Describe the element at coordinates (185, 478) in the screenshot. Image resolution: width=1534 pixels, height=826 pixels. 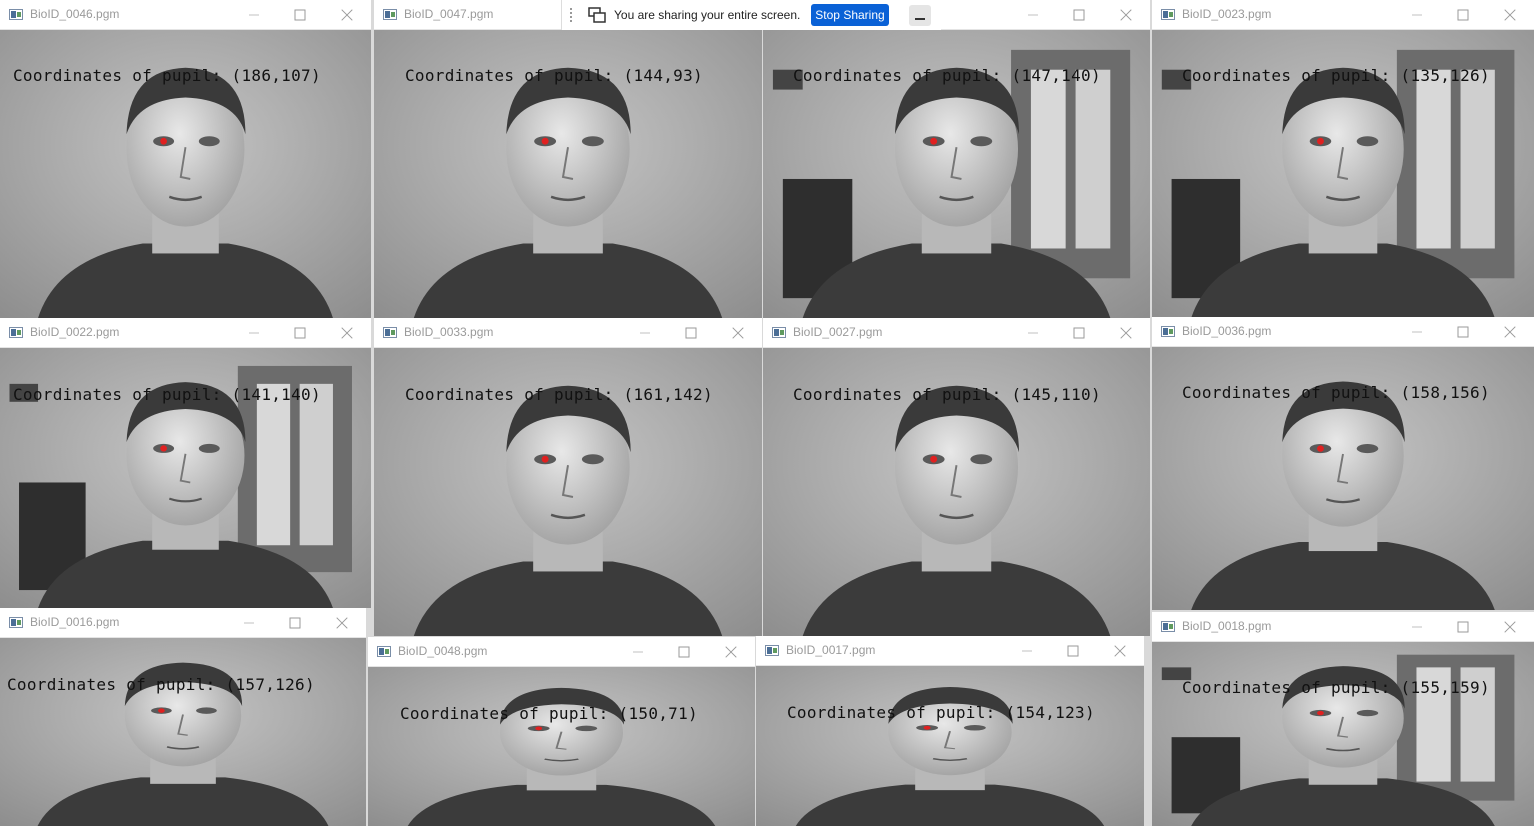
I see `face-image: Coordinates of pupil: (141,140)` at that location.